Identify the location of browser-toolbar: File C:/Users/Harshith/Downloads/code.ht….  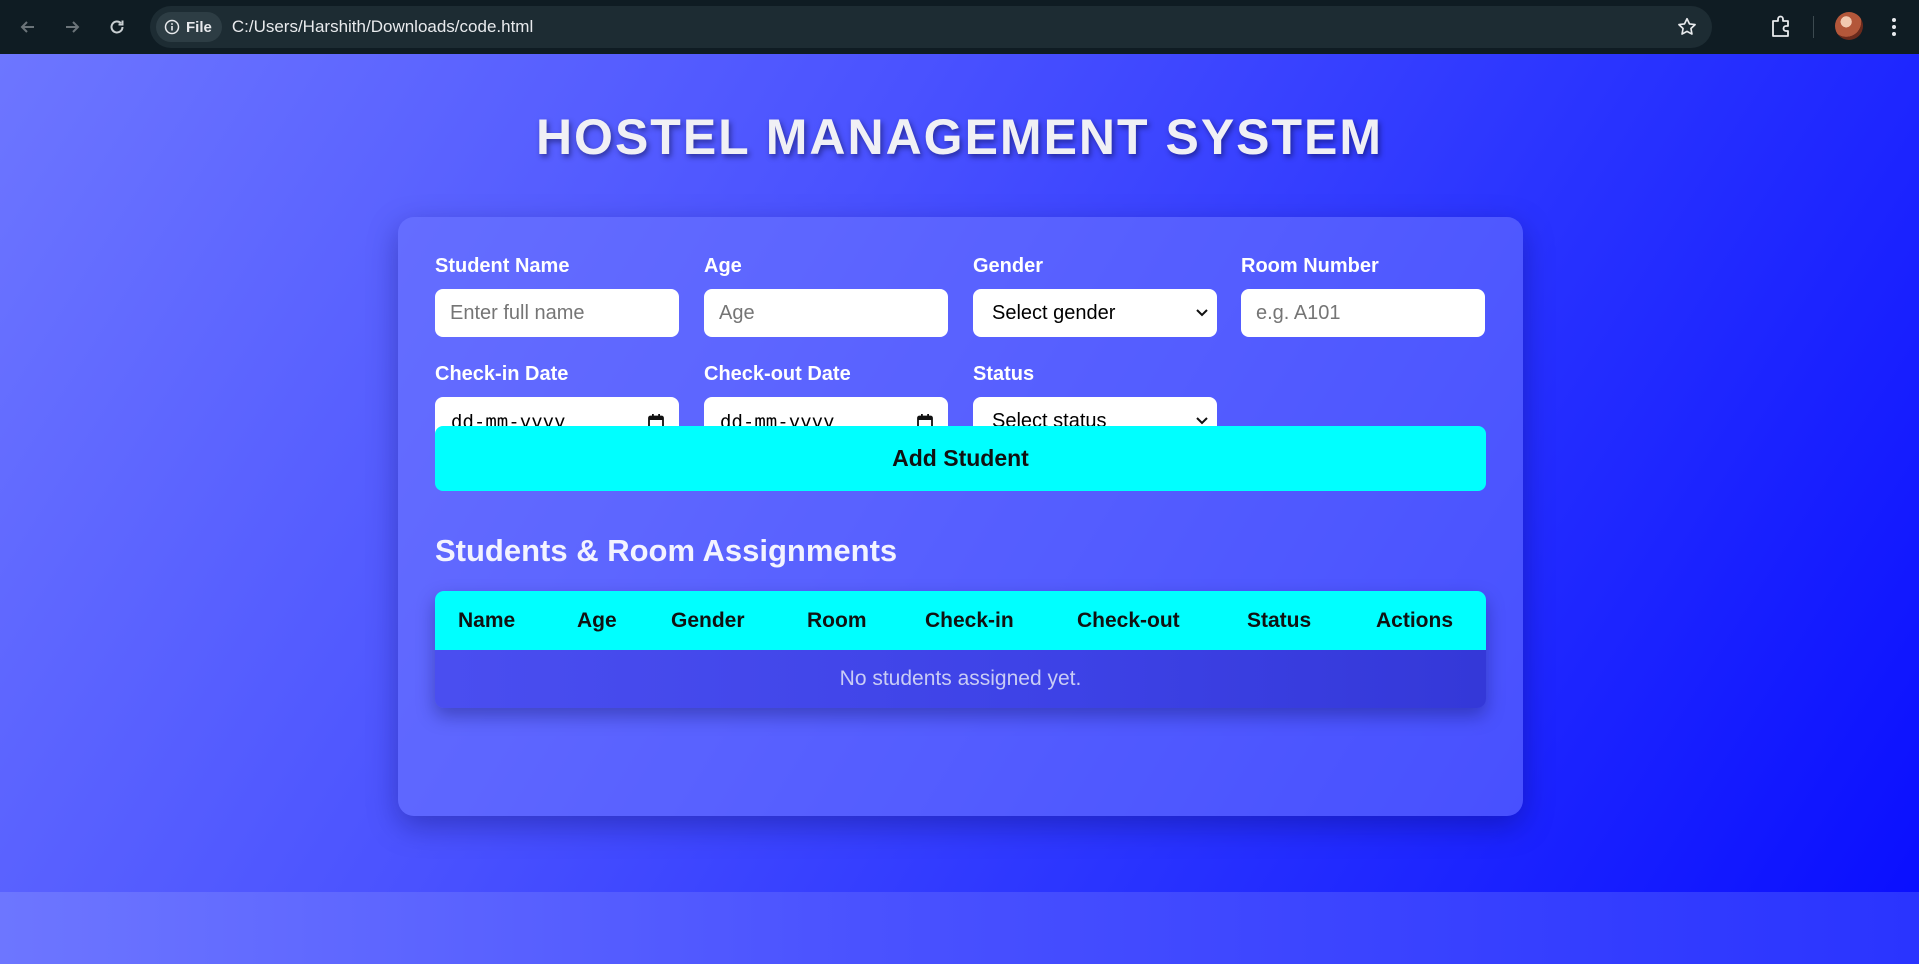
(959, 27).